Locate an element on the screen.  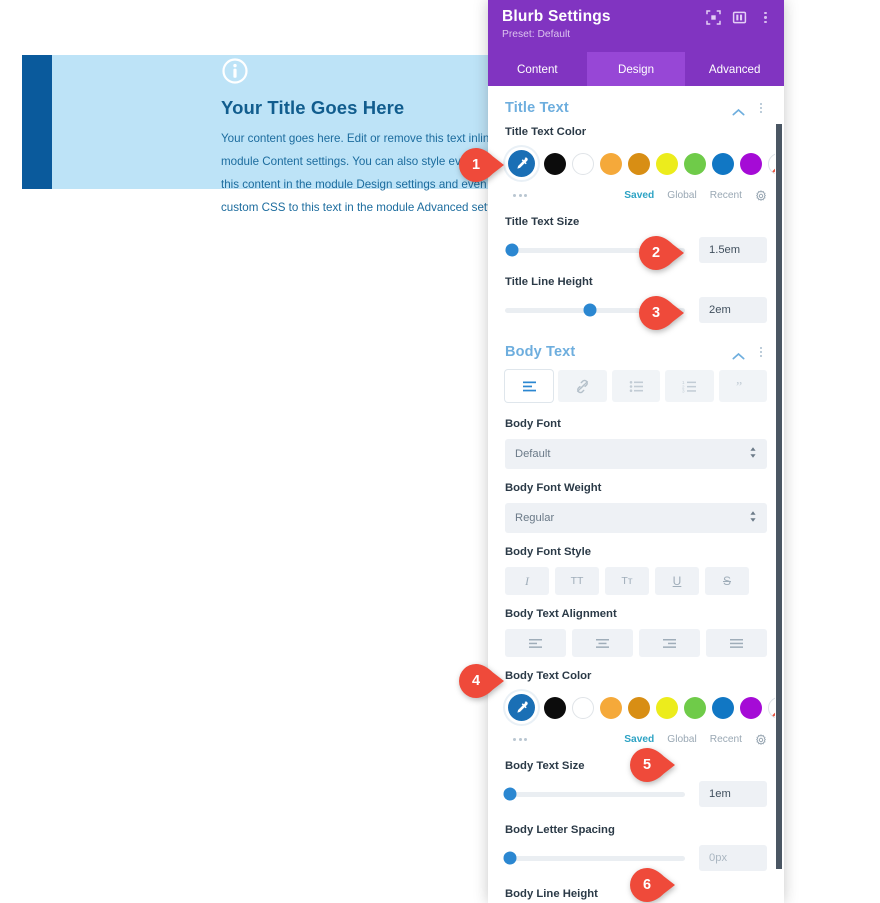
body-font-weight-select: Regular is located at coordinates (636, 518).